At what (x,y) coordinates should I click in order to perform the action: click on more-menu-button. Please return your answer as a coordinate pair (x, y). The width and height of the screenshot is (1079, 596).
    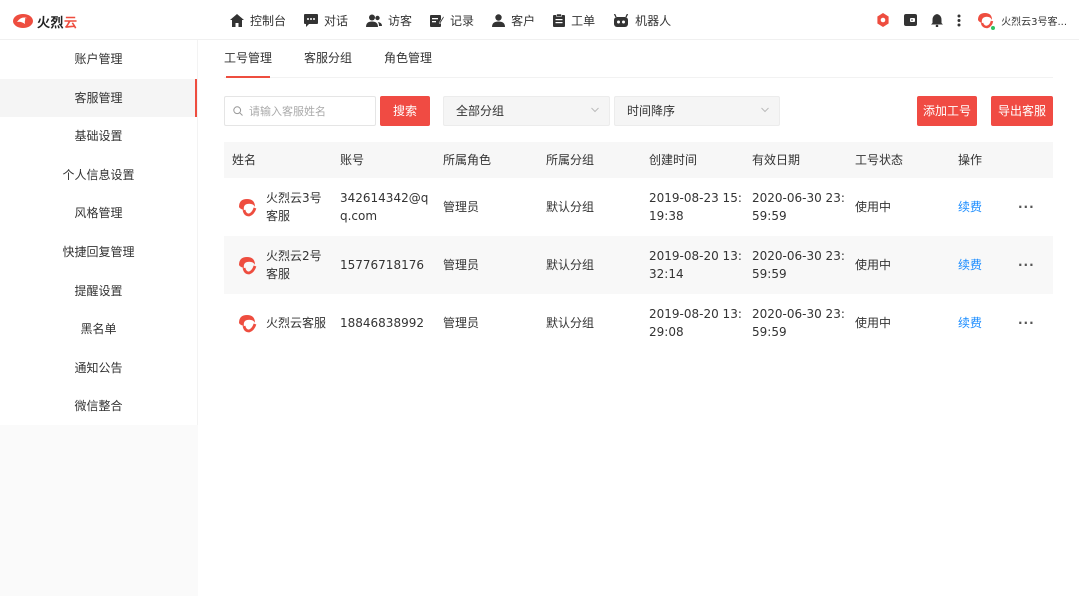
    Looking at the image, I should click on (959, 20).